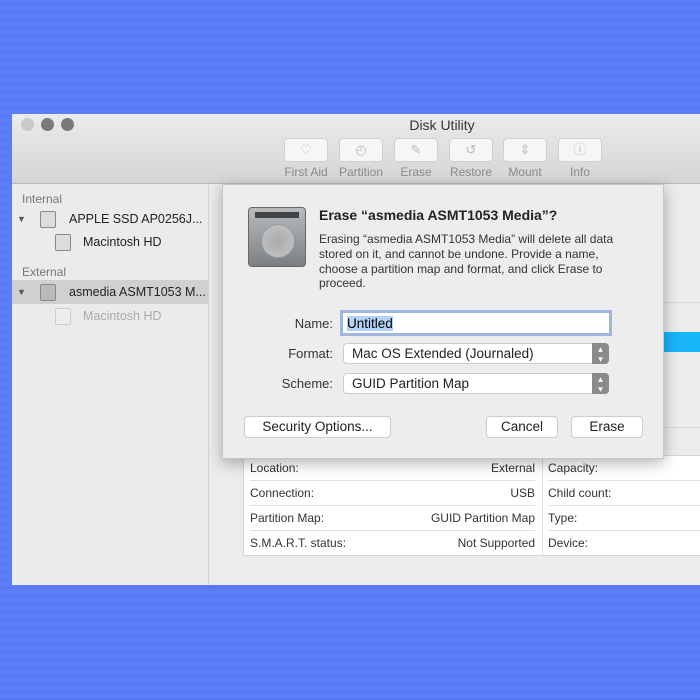  What do you see at coordinates (443, 353) in the screenshot?
I see `format-value: Mac OS Extended (Journaled)` at bounding box center [443, 353].